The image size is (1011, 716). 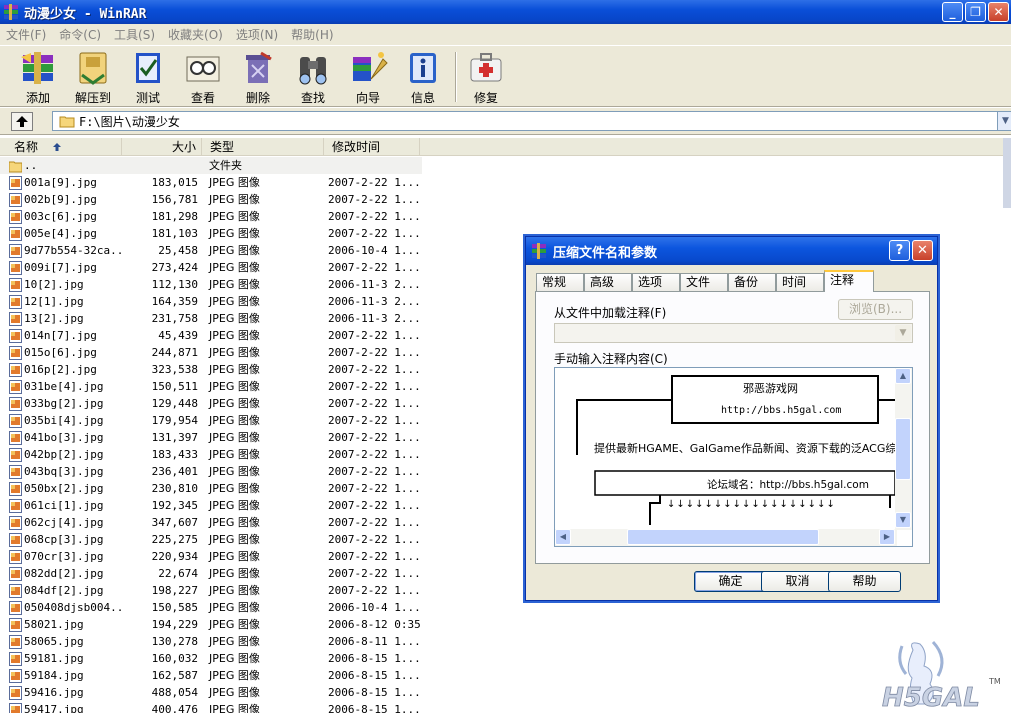 I want to click on menu-help: 帮助(H), so click(x=312, y=34).